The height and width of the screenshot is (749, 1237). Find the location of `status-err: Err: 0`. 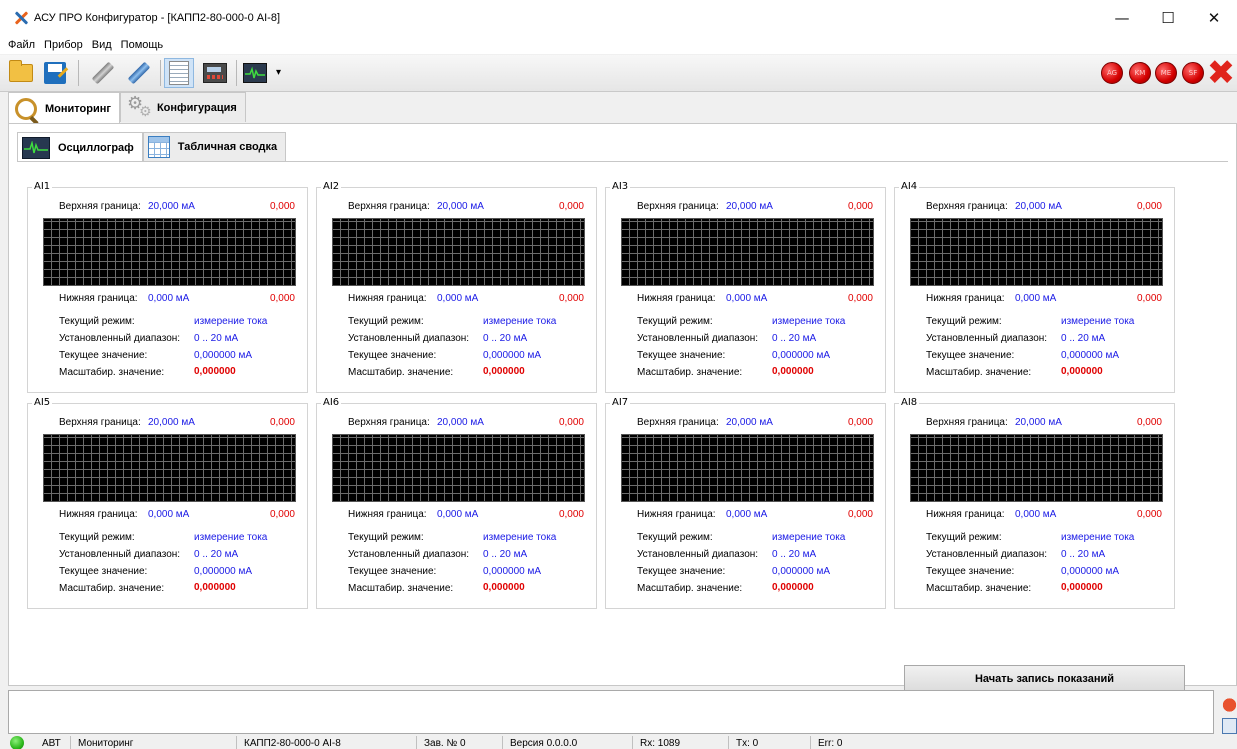

status-err: Err: 0 is located at coordinates (830, 743).